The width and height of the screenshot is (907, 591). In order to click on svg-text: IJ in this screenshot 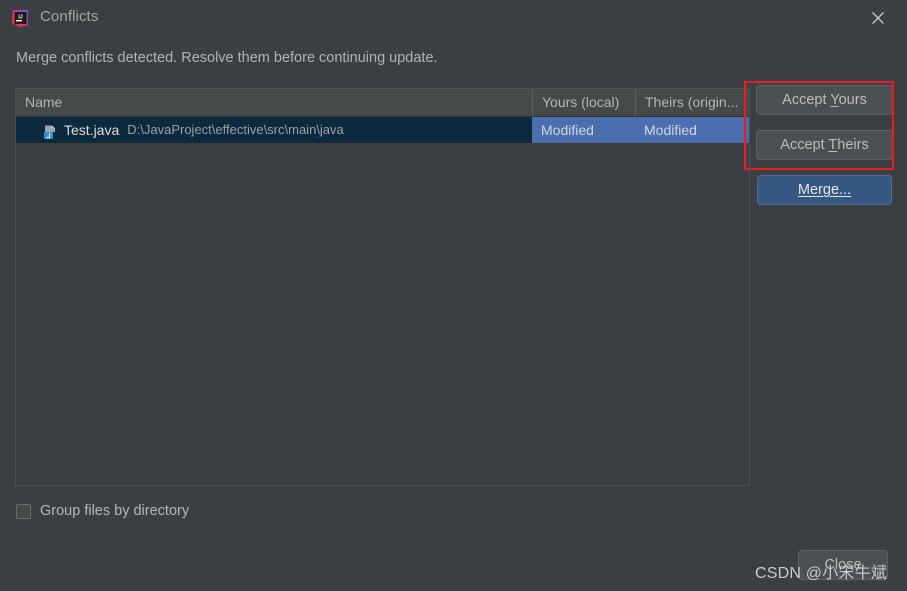, I will do `click(20, 17)`.